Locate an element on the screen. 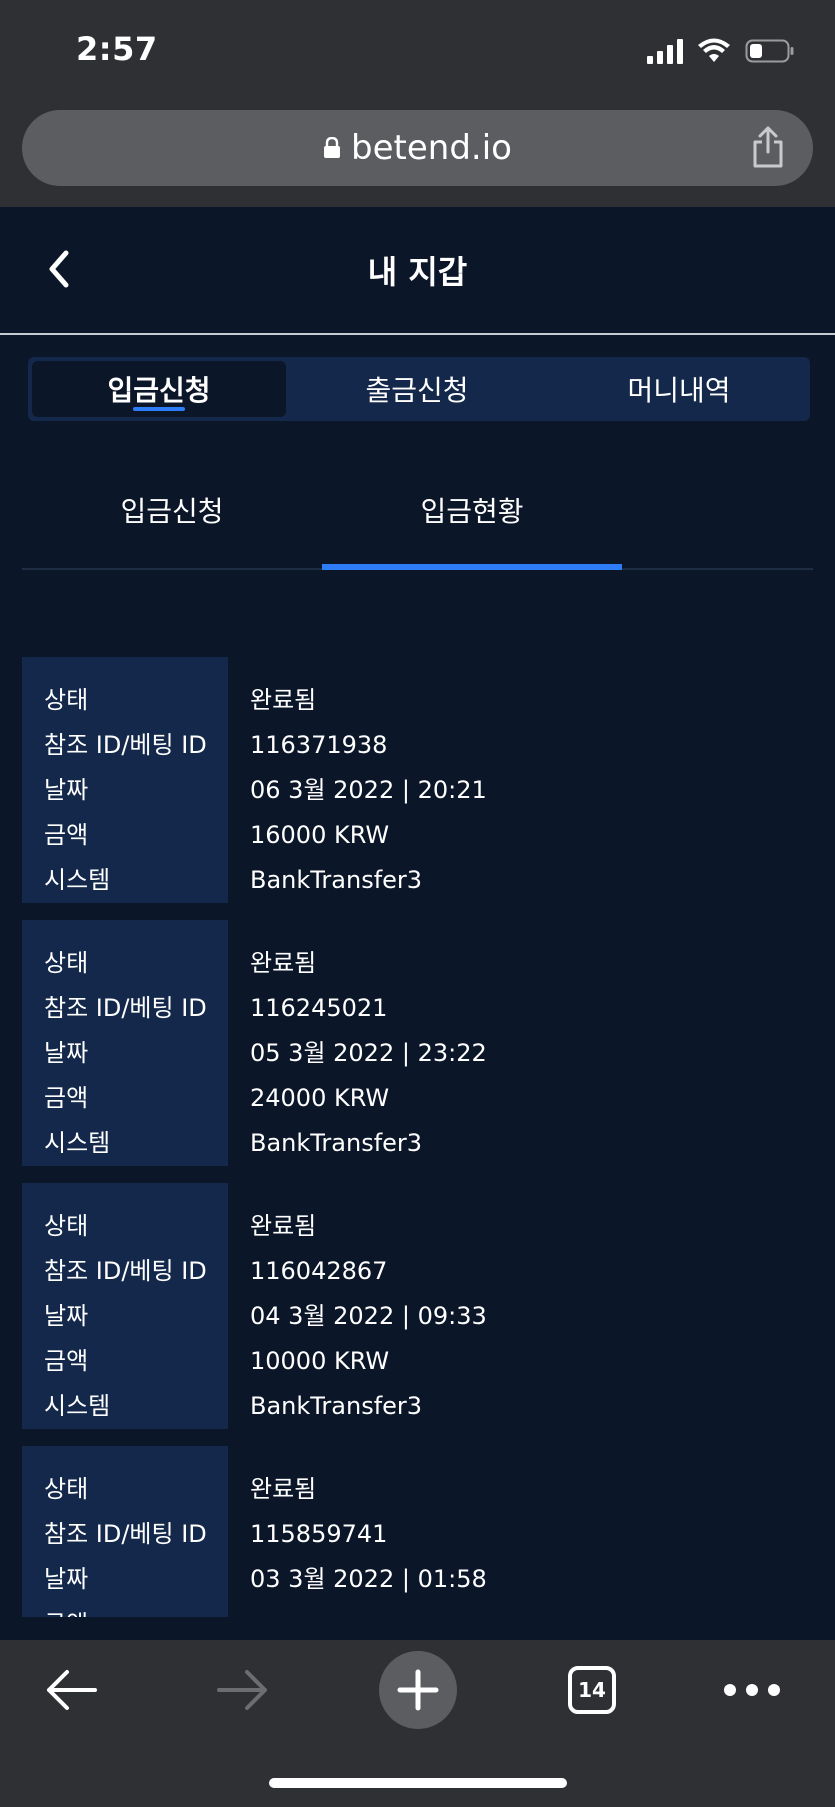 Image resolution: width=835 pixels, height=1807 pixels. value-date: 05 3월 2022 | 23:22 is located at coordinates (368, 1053).